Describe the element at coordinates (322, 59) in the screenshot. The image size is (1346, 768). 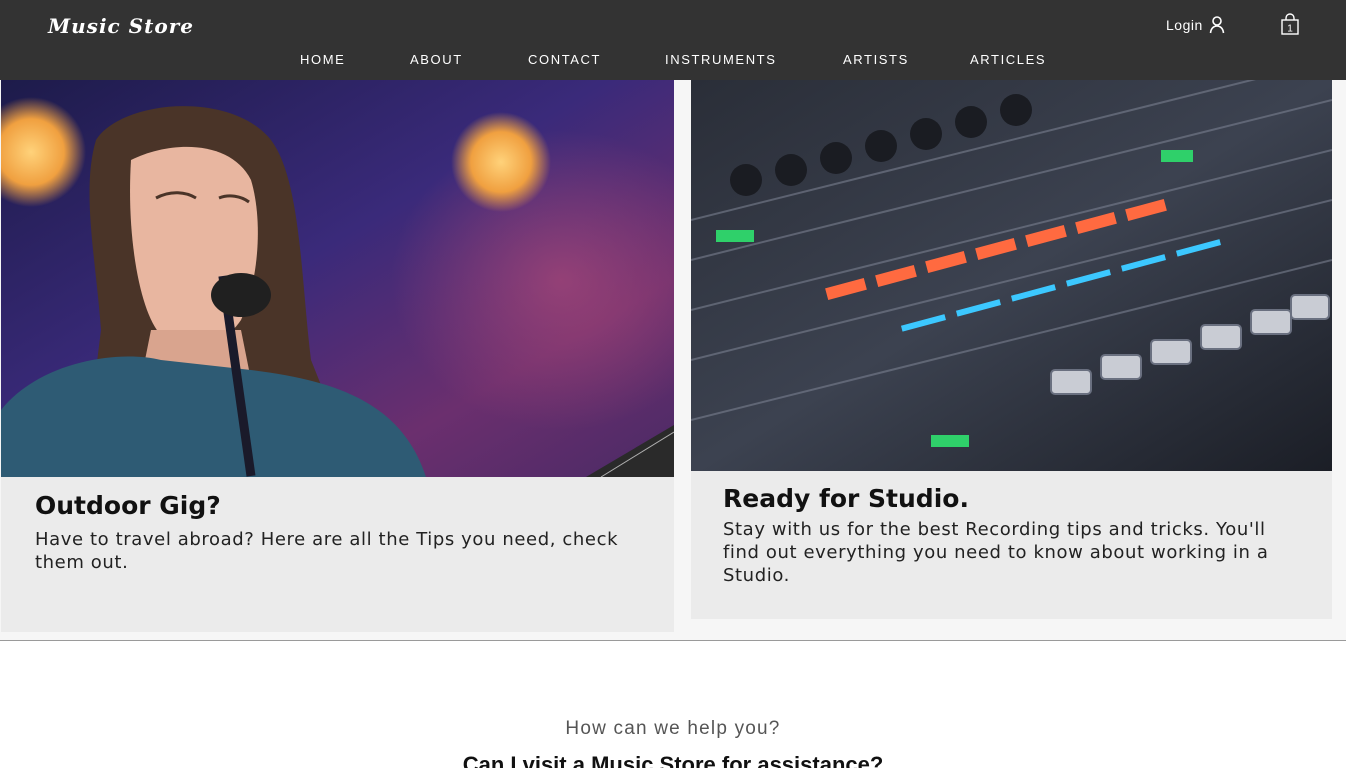
I see `nav-home: HOME` at that location.